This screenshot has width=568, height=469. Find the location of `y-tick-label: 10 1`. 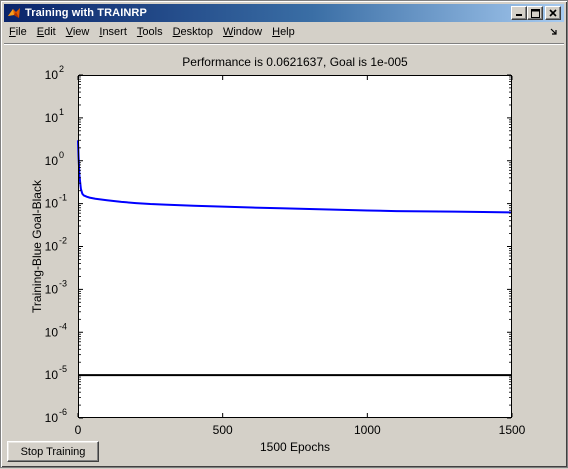

y-tick-label: 10 1 is located at coordinates (54, 116).